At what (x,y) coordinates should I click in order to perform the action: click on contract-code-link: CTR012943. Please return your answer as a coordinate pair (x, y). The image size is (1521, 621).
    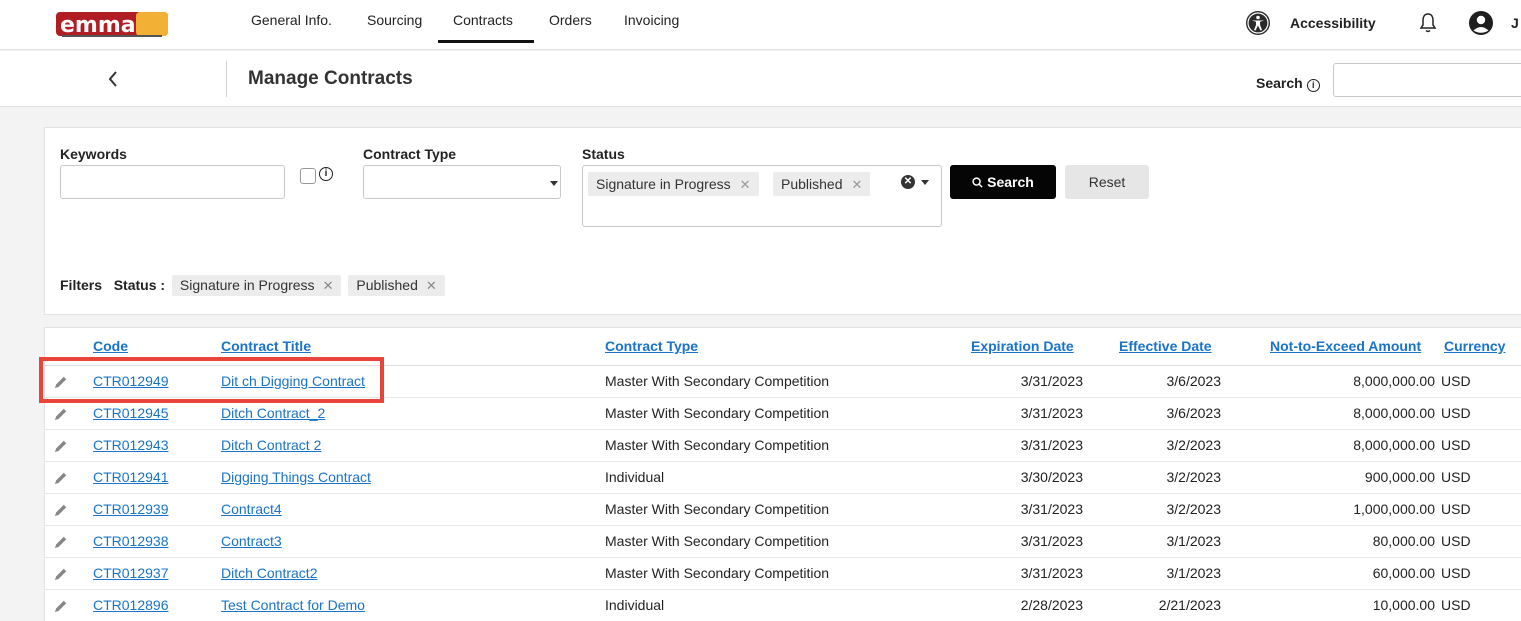
    Looking at the image, I should click on (131, 445).